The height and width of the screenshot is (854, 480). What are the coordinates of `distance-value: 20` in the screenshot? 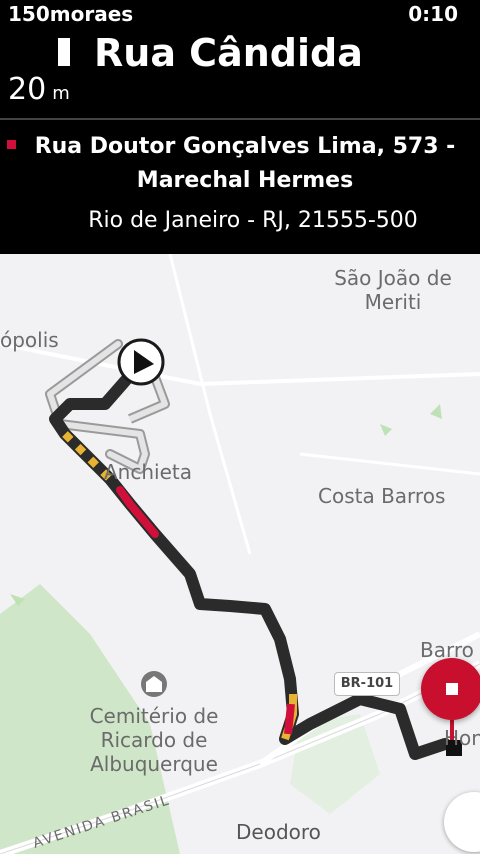 It's located at (27, 89).